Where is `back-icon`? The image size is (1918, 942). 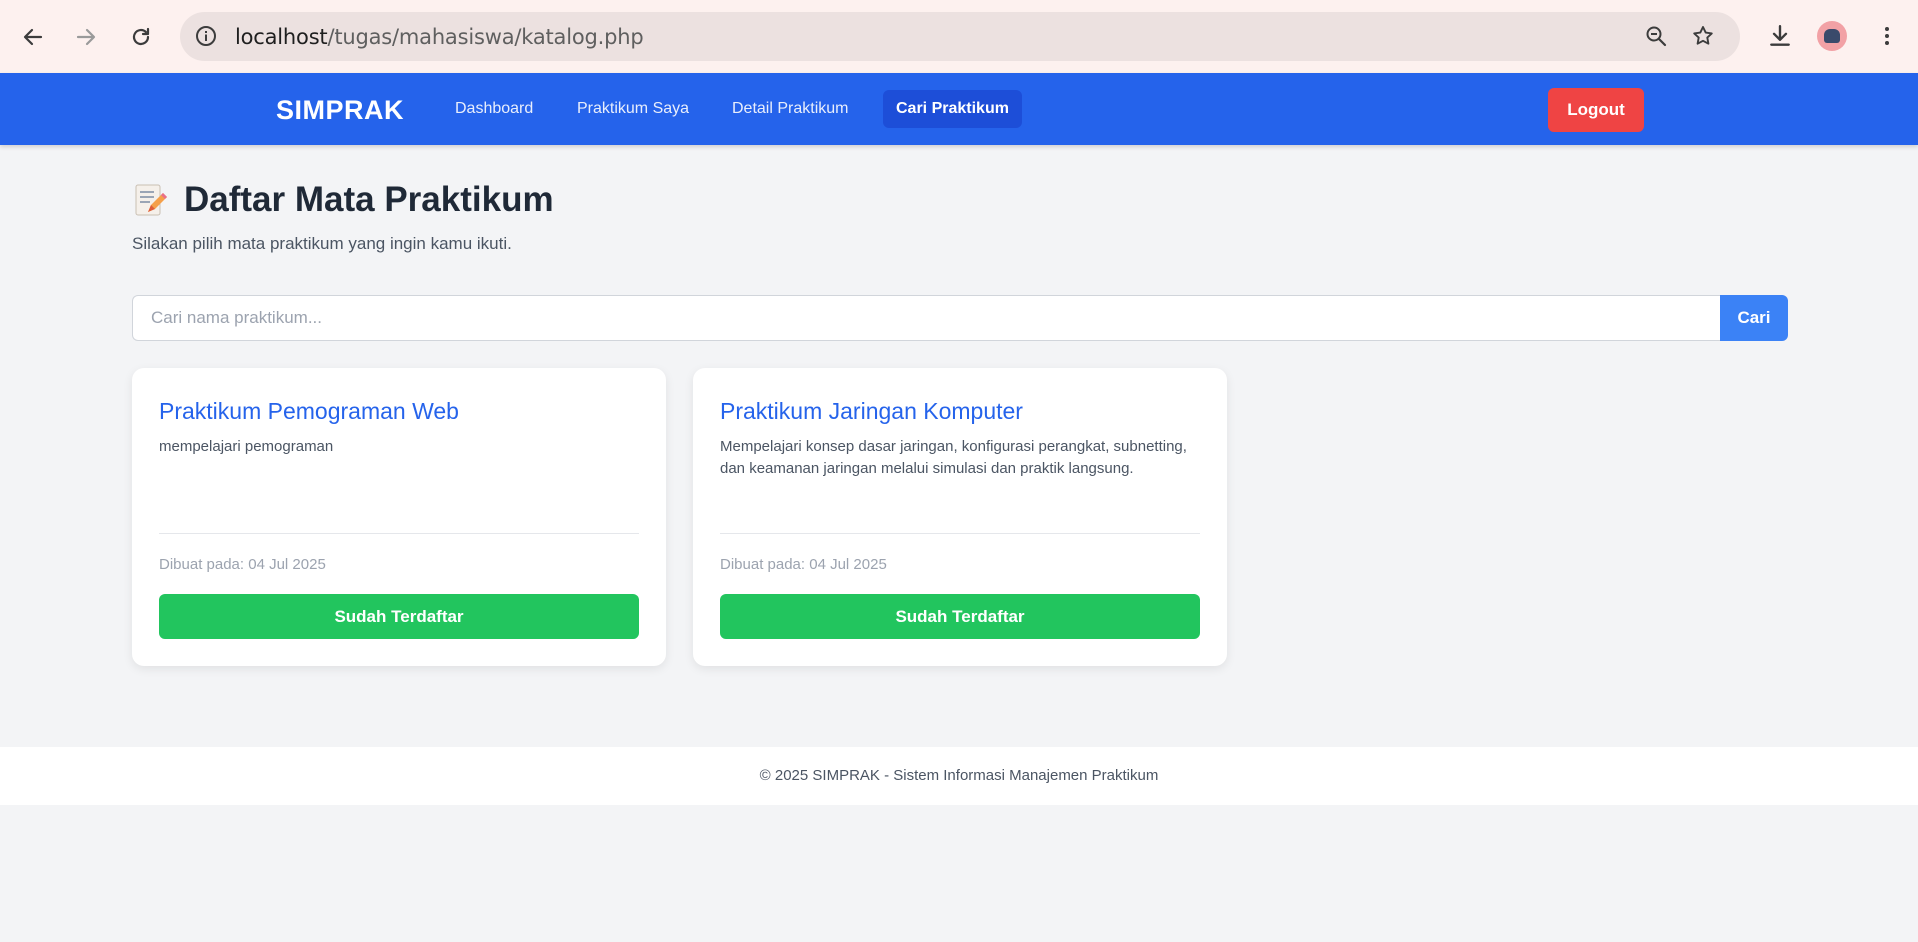
back-icon is located at coordinates (33, 37).